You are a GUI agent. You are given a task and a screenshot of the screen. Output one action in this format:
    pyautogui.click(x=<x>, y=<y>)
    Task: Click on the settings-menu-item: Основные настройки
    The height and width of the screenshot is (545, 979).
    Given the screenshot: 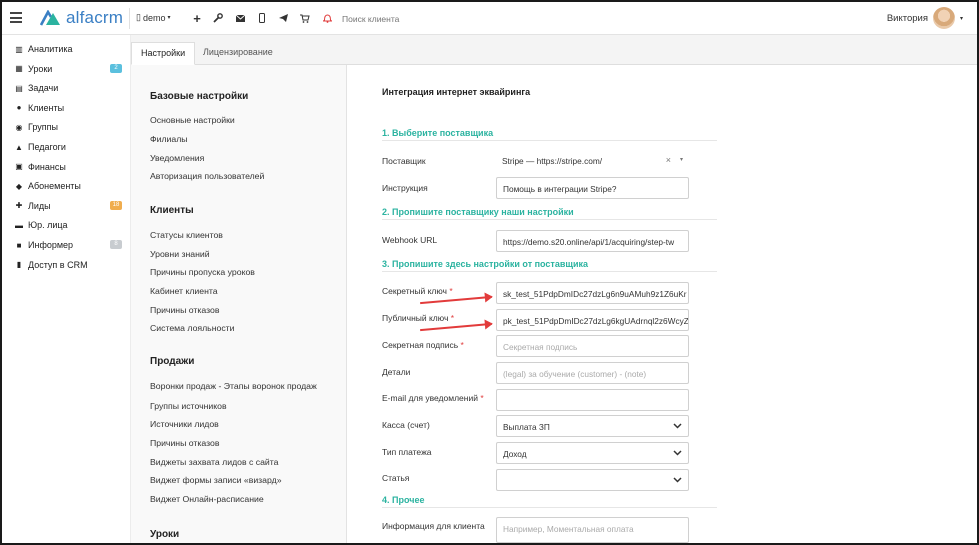 What is the action you would take?
    pyautogui.click(x=192, y=120)
    